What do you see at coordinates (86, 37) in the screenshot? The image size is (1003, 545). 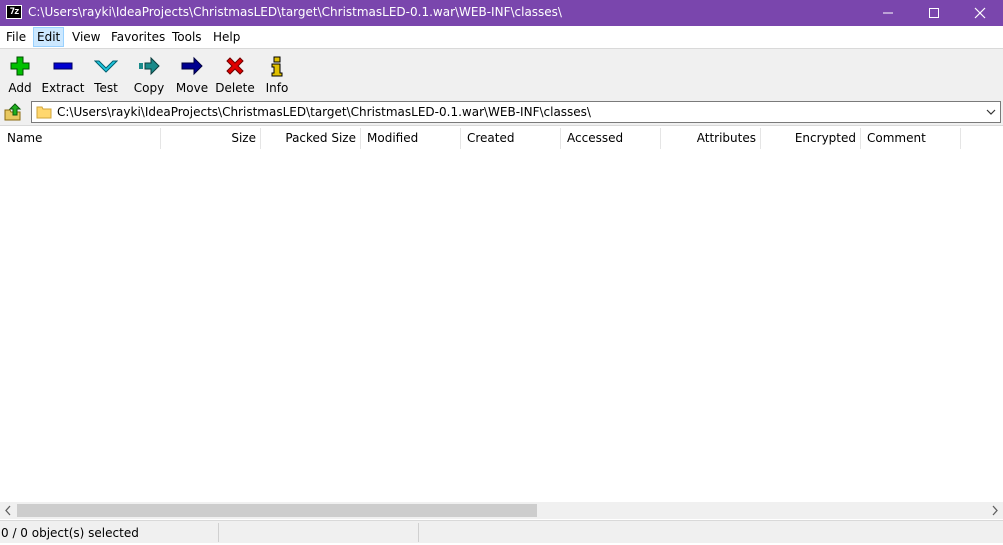 I see `menu-view: View` at bounding box center [86, 37].